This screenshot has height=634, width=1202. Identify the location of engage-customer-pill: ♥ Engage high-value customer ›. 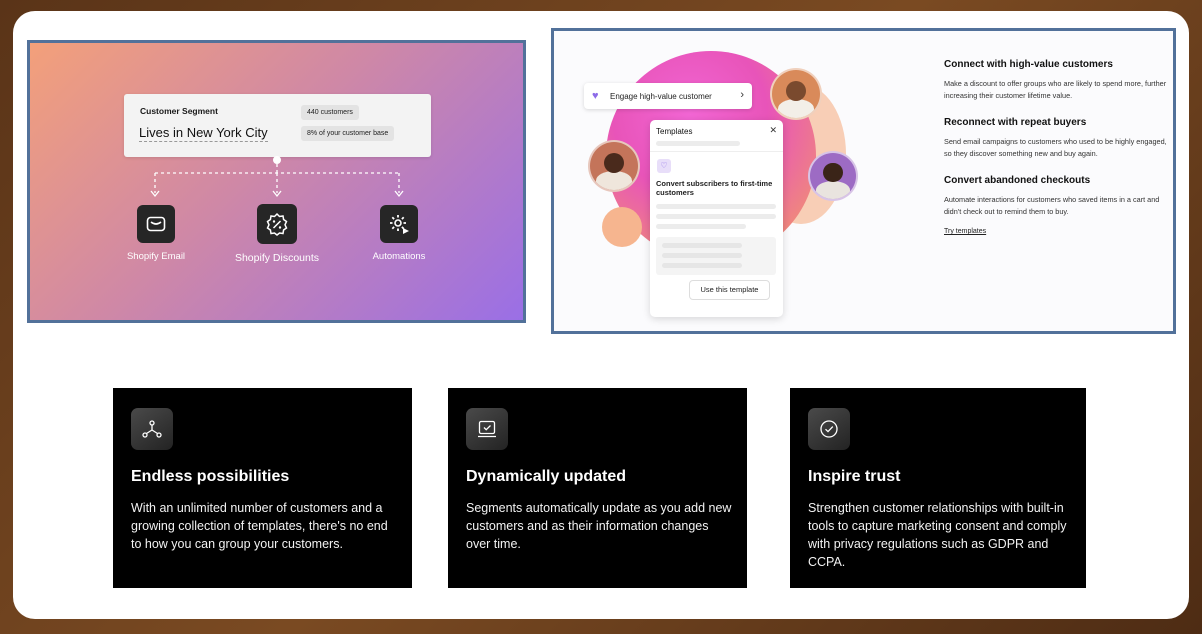
(668, 96).